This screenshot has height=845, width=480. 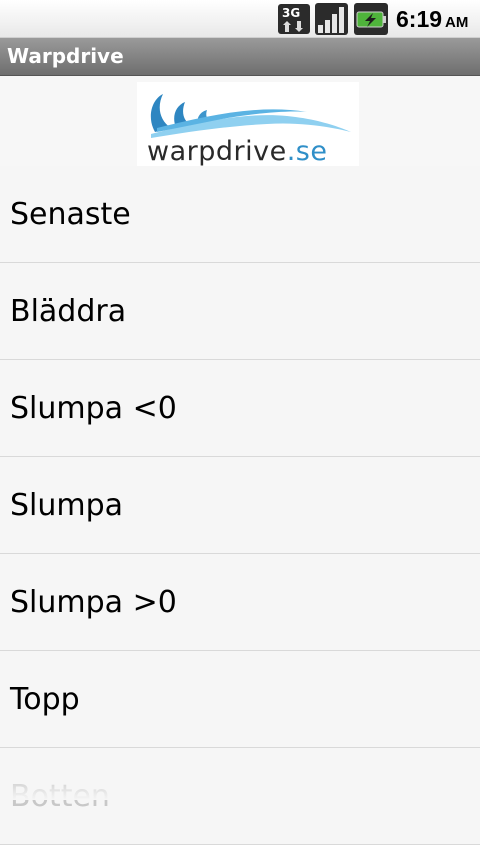 What do you see at coordinates (240, 699) in the screenshot?
I see `menu-item-topp: Topp` at bounding box center [240, 699].